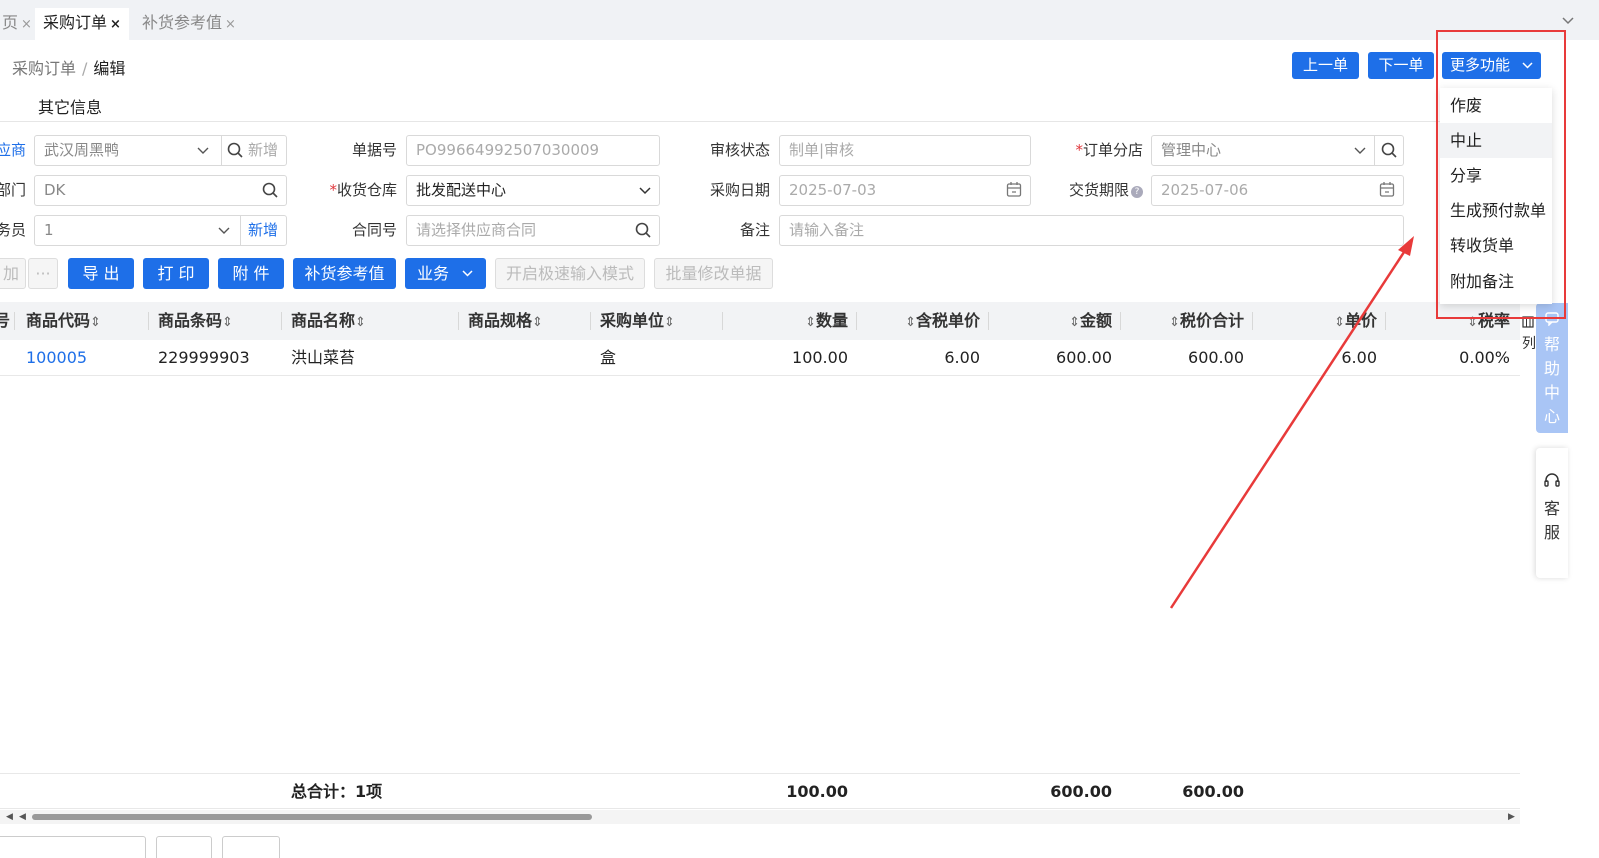 This screenshot has height=858, width=1599. I want to click on col-tax-price: ⇕含税单价, so click(922, 321).